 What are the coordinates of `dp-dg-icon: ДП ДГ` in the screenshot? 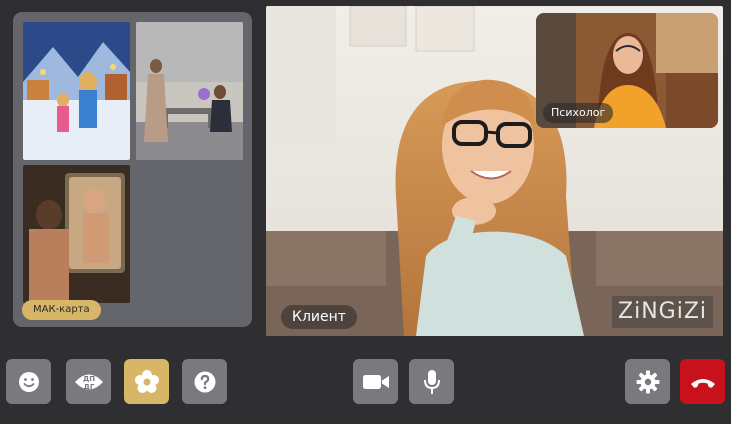 It's located at (88, 382).